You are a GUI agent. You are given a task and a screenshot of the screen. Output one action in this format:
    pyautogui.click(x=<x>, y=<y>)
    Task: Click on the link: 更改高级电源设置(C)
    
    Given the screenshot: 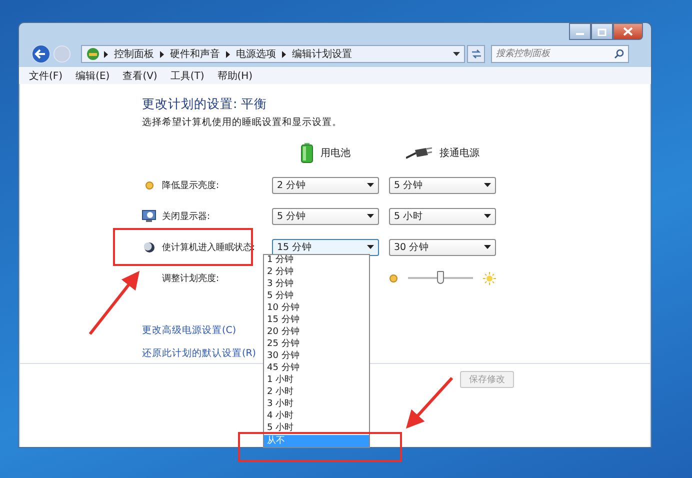 What is the action you would take?
    pyautogui.click(x=189, y=330)
    